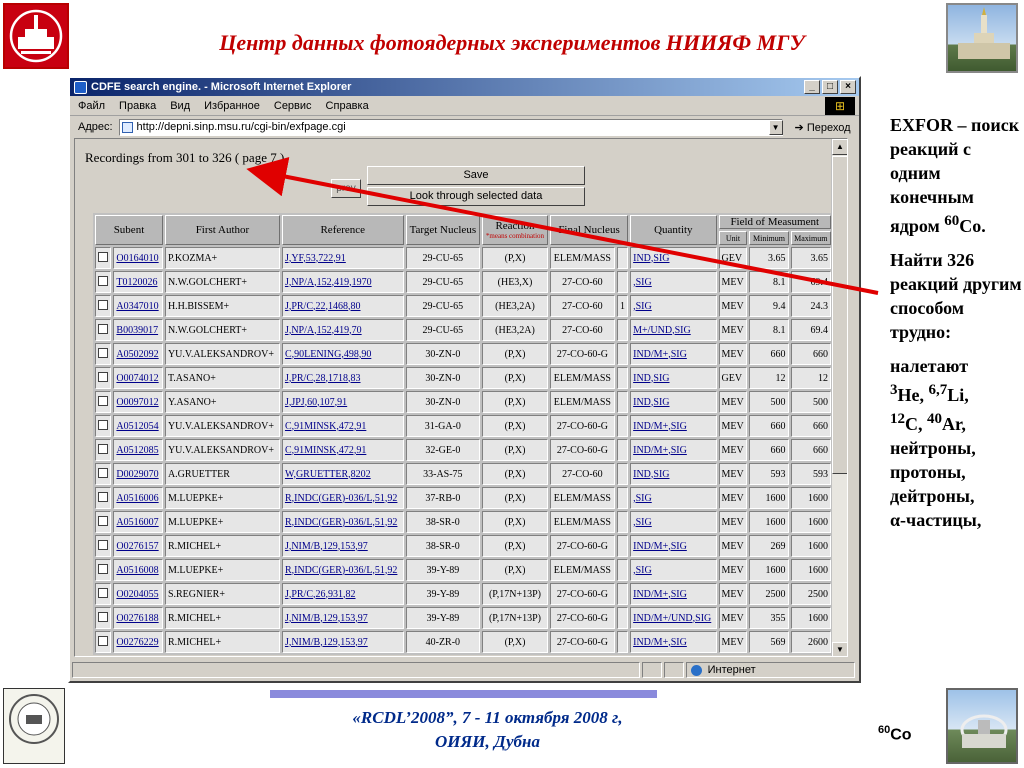  What do you see at coordinates (137, 402) in the screenshot?
I see `subent-link: O0097012` at bounding box center [137, 402].